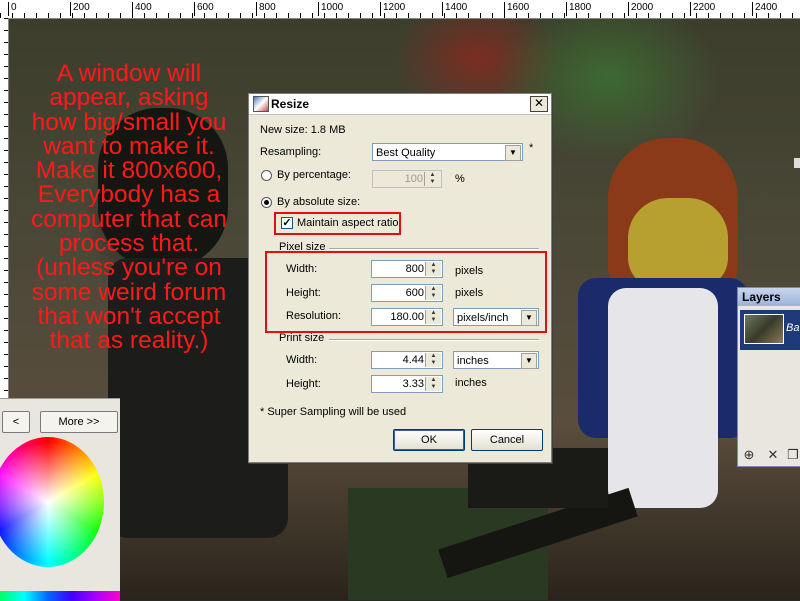 The image size is (800, 601). What do you see at coordinates (80, 9) in the screenshot?
I see `ruler-mark: 200` at bounding box center [80, 9].